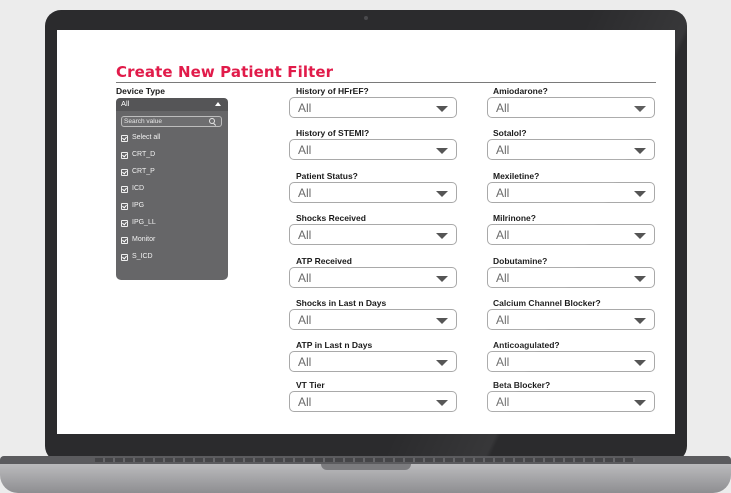  I want to click on select-amiodarone: All, so click(571, 107).